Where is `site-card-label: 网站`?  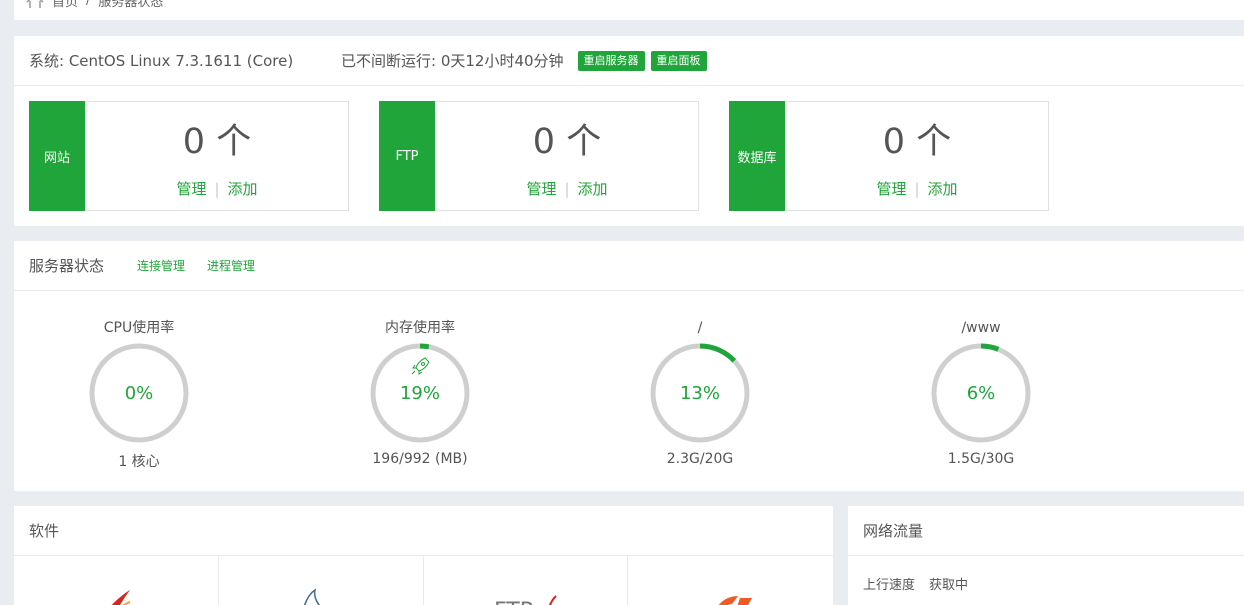 site-card-label: 网站 is located at coordinates (57, 156).